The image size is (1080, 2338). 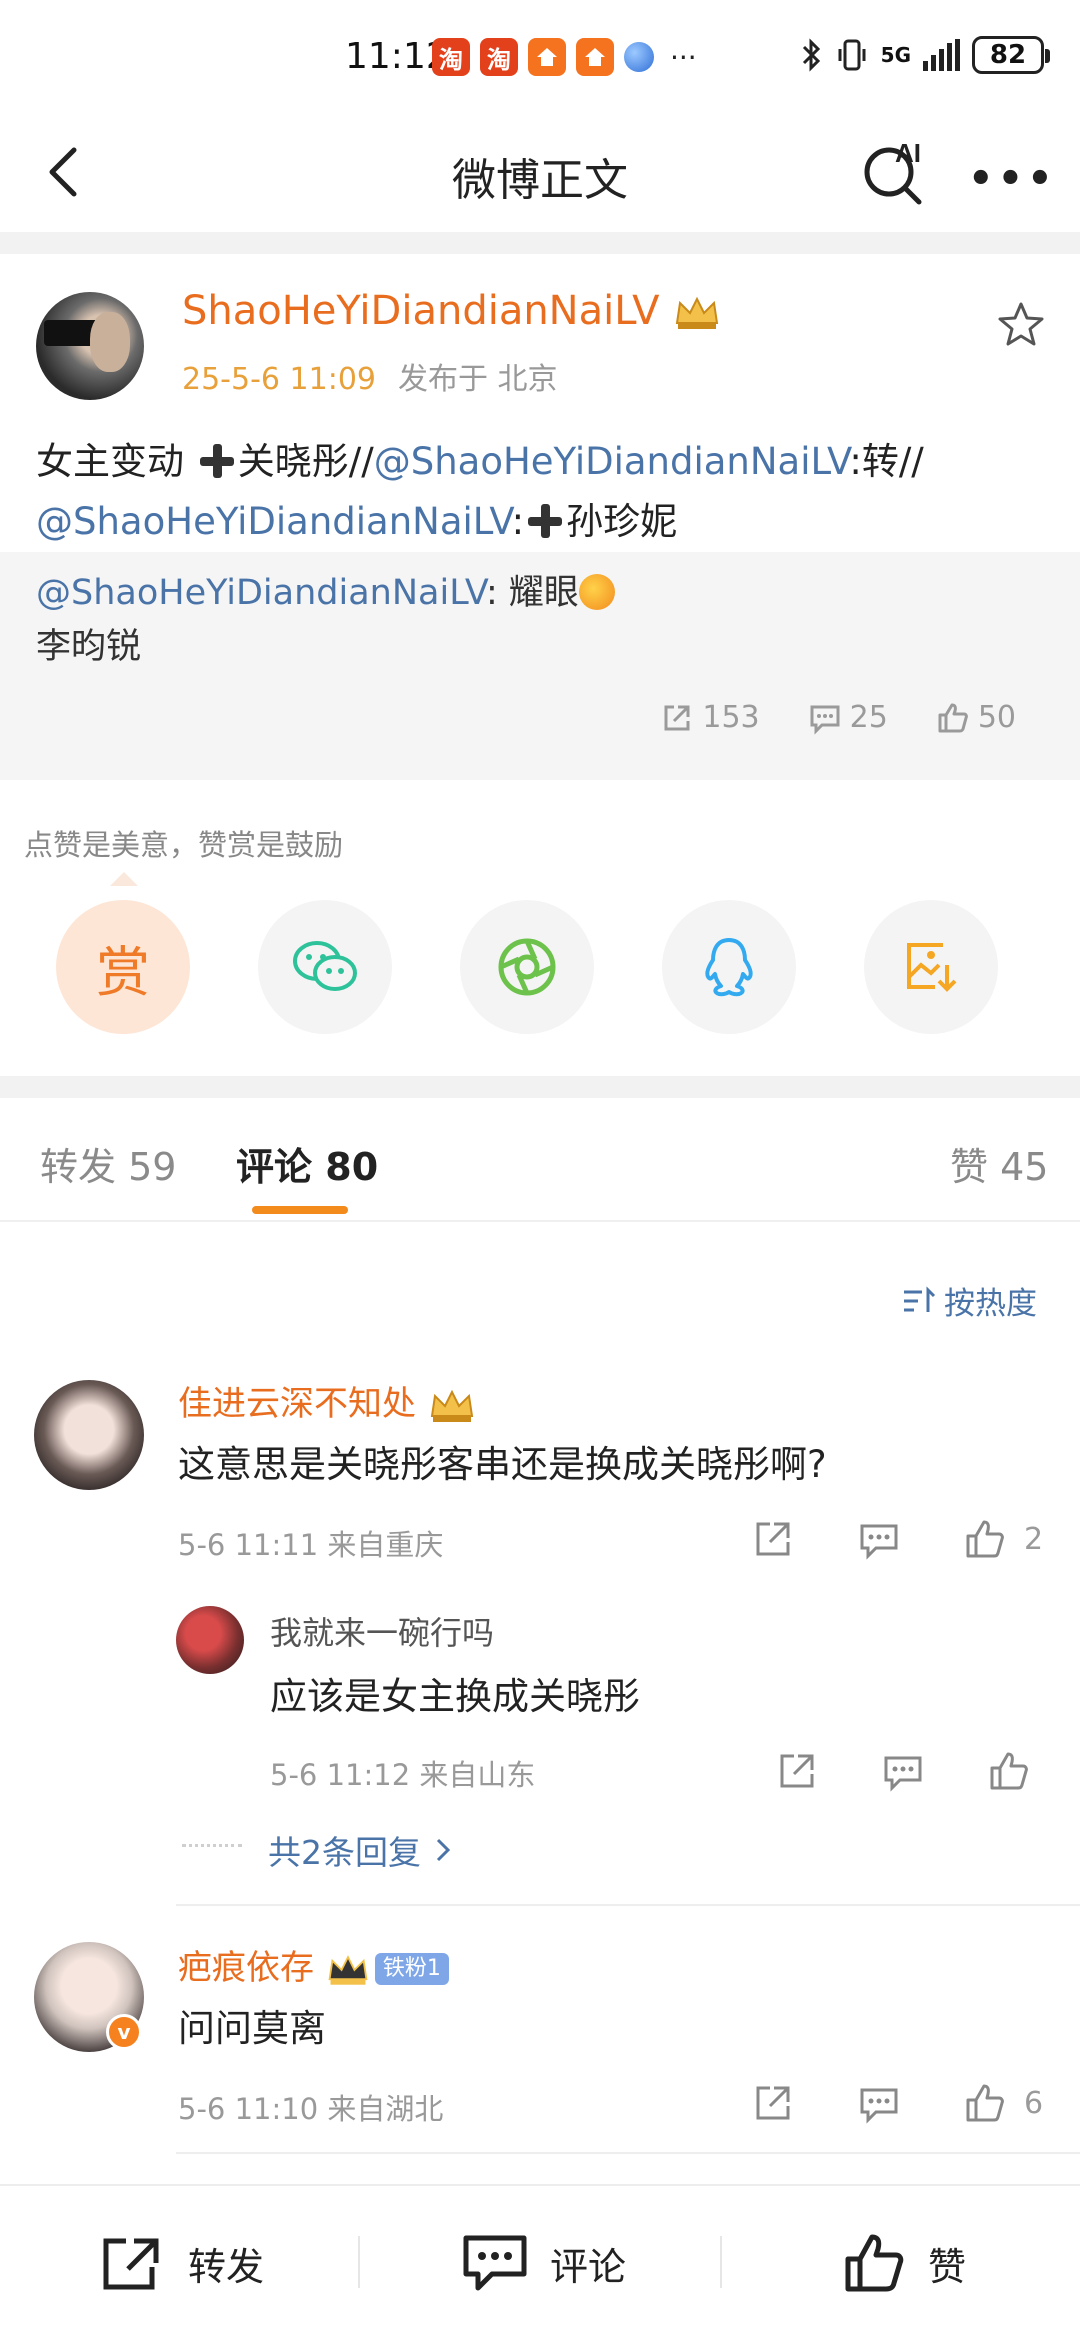 I want to click on post-author-name: ShaoHeYiDiandianNaiLV, so click(x=452, y=311).